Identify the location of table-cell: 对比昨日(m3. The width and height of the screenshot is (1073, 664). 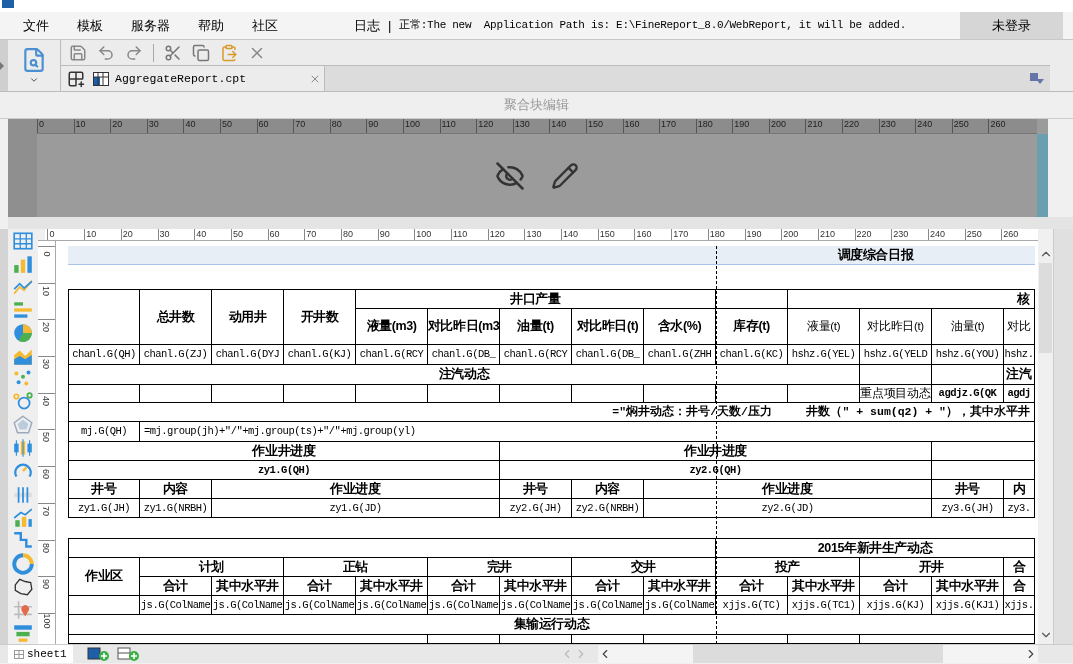
(464, 327).